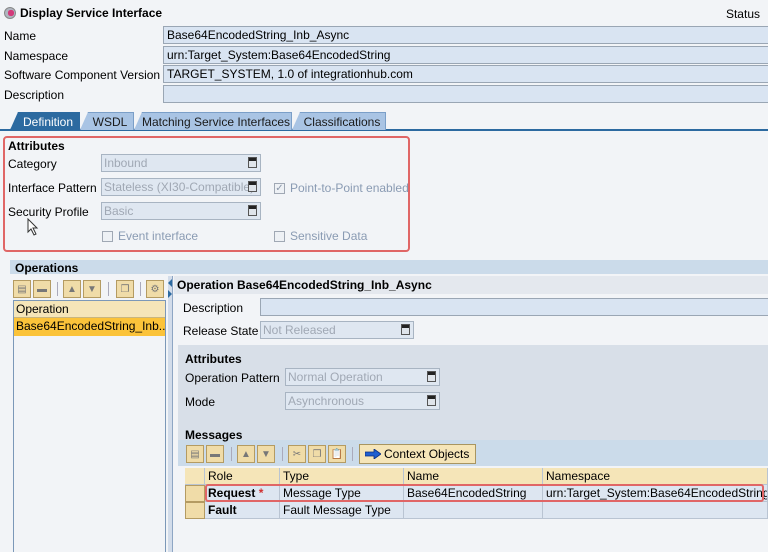  What do you see at coordinates (195, 454) in the screenshot?
I see `add-message-icon: ▤` at bounding box center [195, 454].